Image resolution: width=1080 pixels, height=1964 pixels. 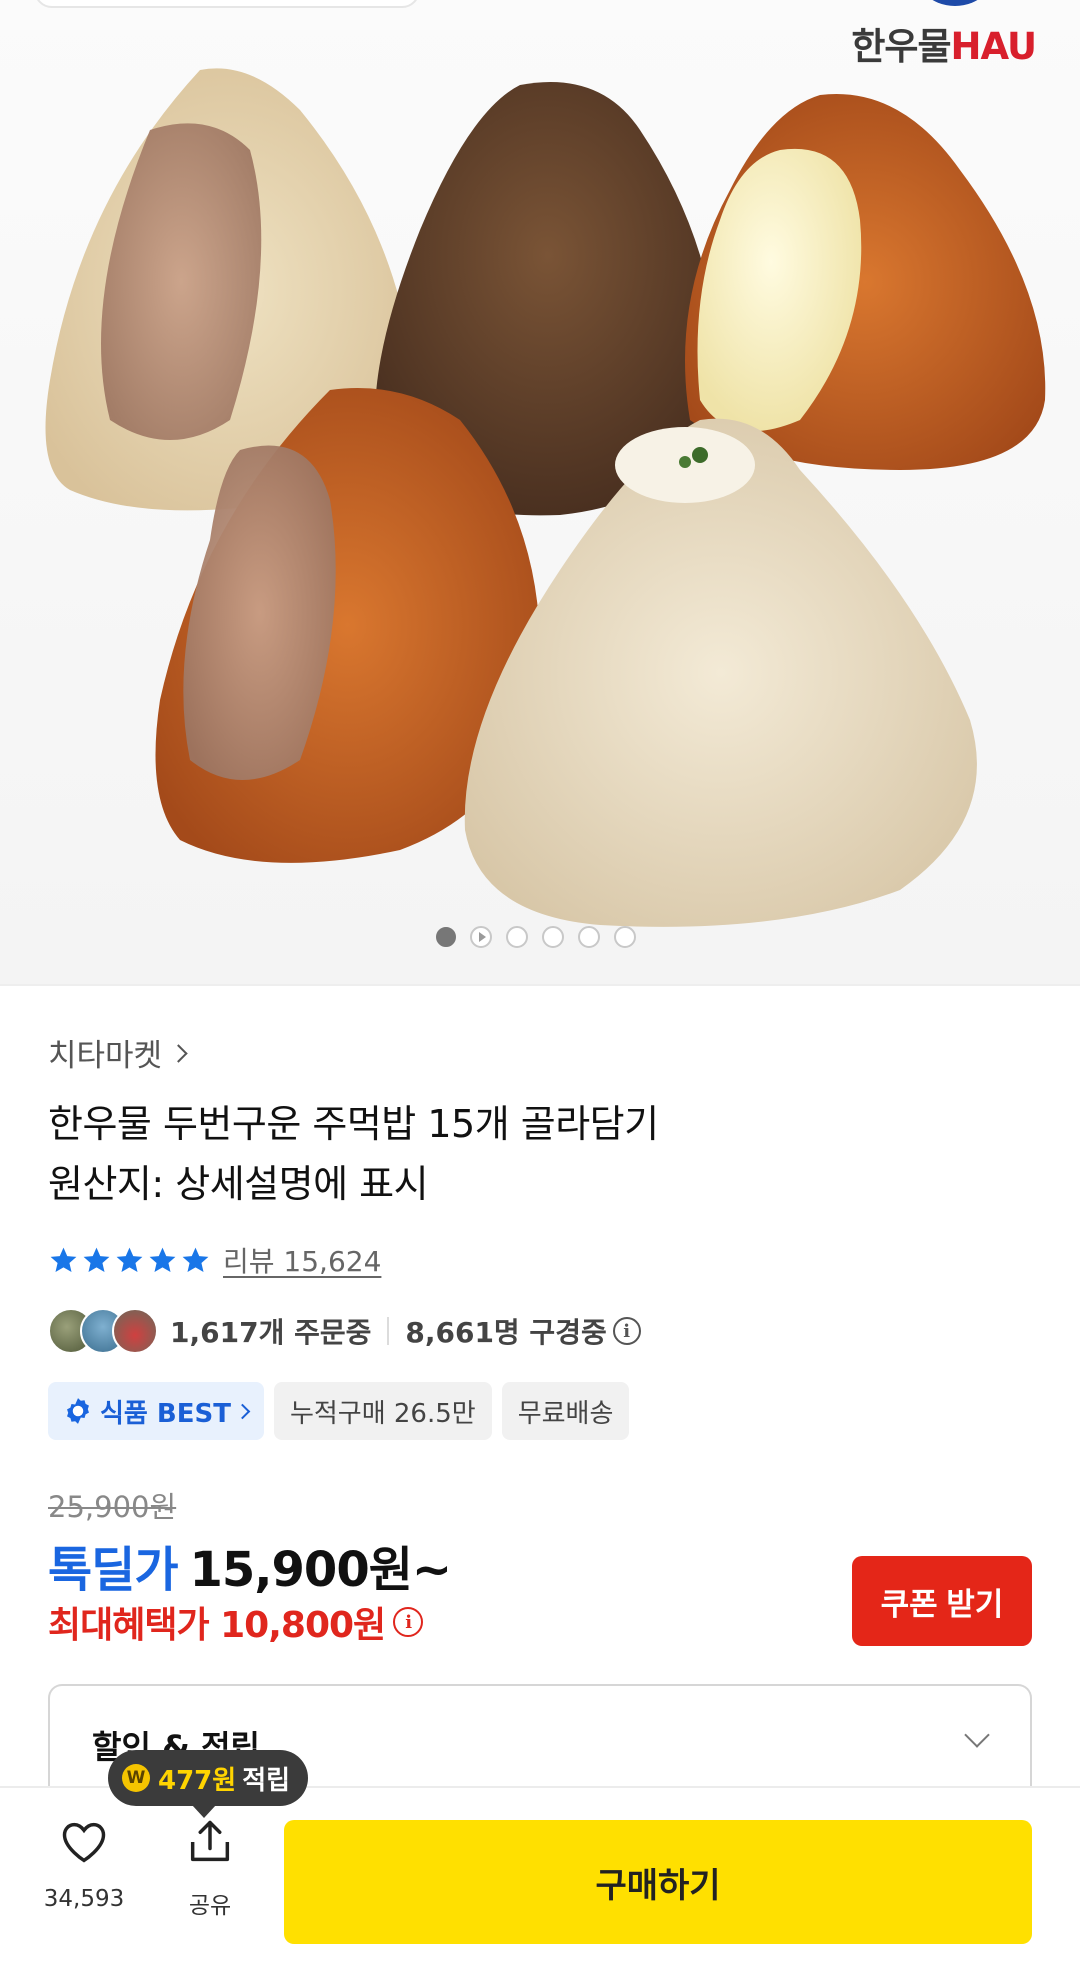 I want to click on share-label: 공유, so click(x=210, y=1906).